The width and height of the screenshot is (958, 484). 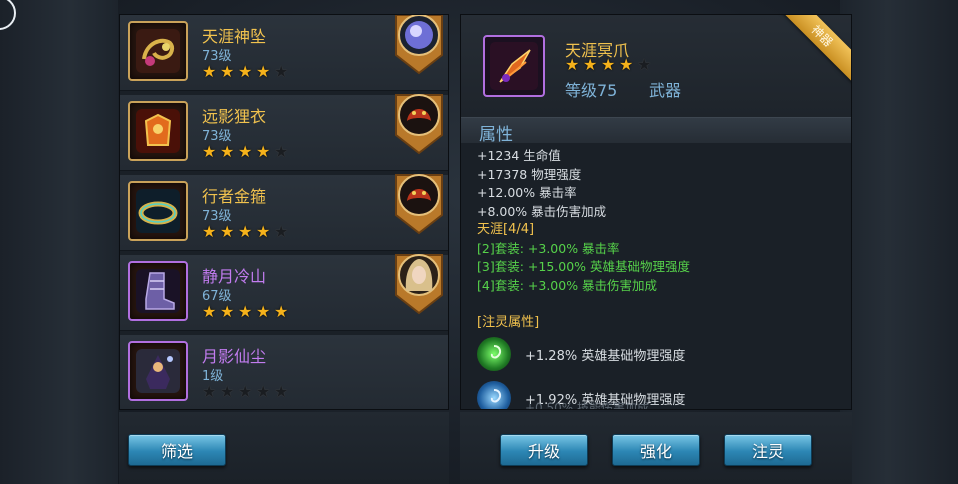 I want to click on upgrade-button: 升级, so click(x=544, y=450).